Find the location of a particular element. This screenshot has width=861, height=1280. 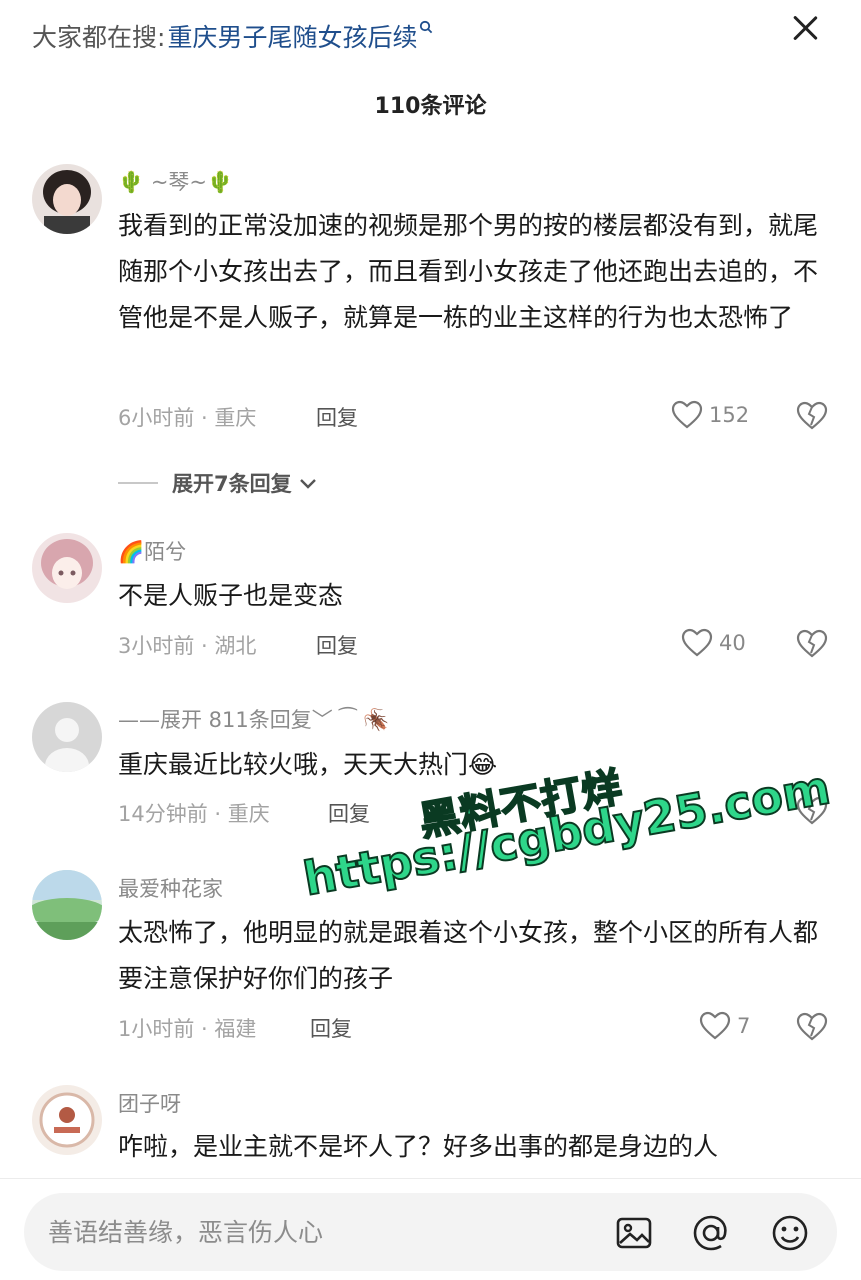

close-icon is located at coordinates (805, 28).